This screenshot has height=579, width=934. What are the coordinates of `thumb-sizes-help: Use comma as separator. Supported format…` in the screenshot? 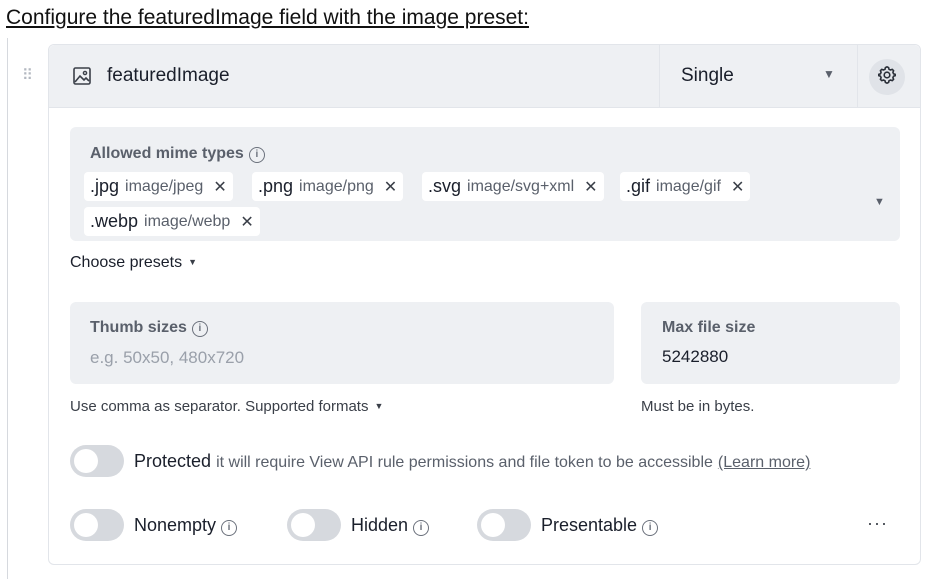 It's located at (226, 406).